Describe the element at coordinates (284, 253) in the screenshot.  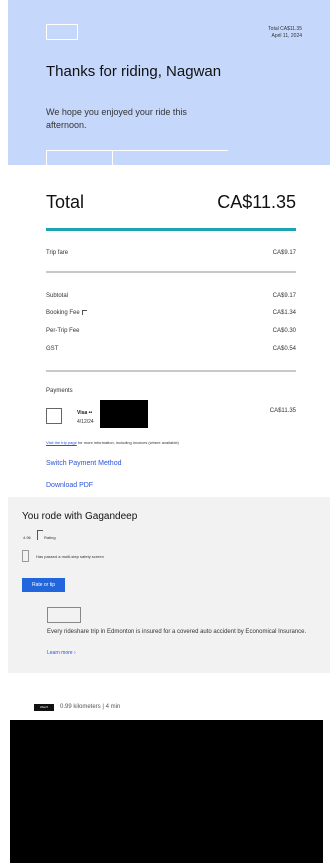
I see `trip-fare-value: CA$9.17` at that location.